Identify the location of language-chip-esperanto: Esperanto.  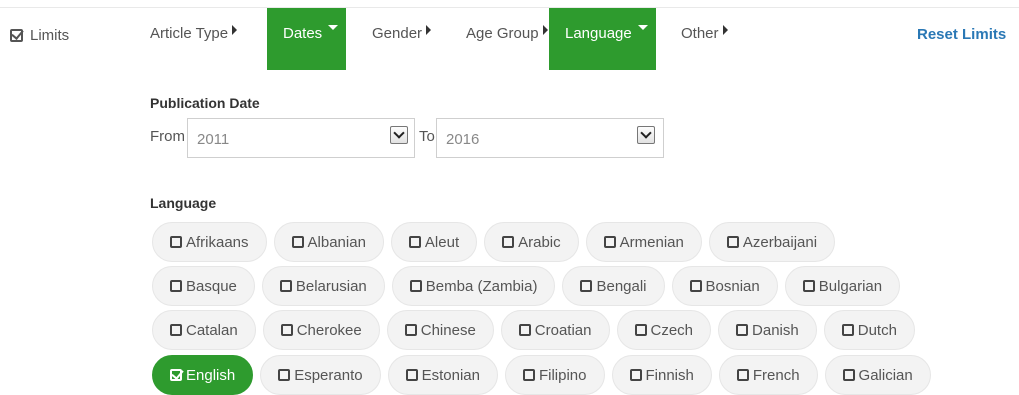
(320, 375).